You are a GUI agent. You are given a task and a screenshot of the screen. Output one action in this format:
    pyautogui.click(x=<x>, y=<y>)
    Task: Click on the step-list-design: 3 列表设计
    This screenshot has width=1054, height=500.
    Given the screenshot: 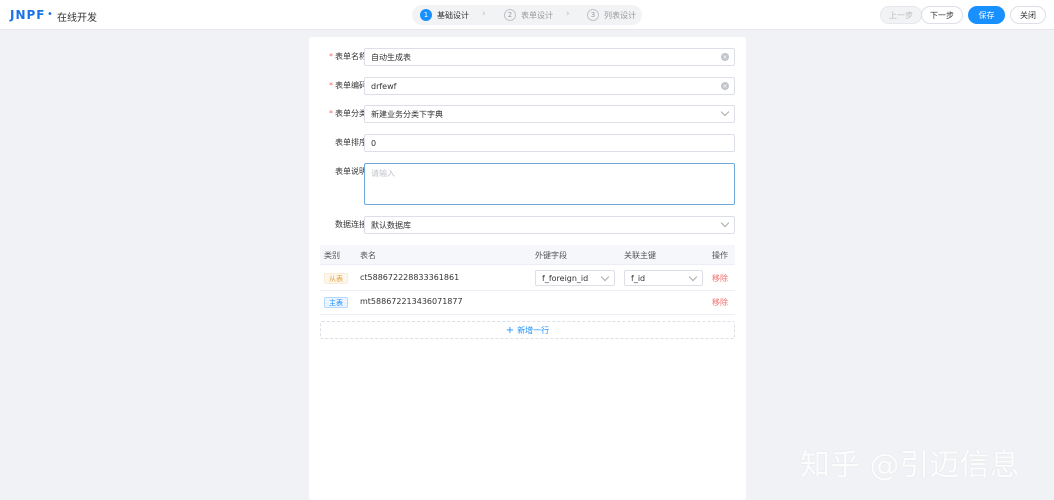 What is the action you would take?
    pyautogui.click(x=611, y=15)
    